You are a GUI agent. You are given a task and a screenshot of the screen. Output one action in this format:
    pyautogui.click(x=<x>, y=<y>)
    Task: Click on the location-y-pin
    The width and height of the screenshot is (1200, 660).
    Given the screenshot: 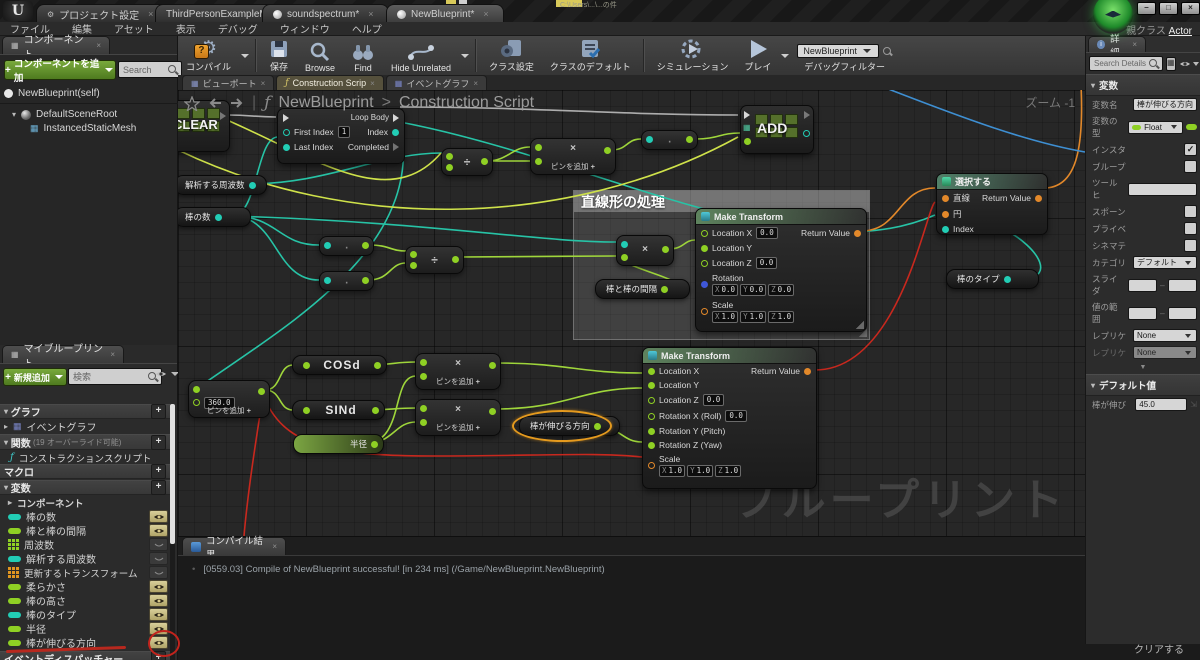 What is the action you would take?
    pyautogui.click(x=704, y=248)
    